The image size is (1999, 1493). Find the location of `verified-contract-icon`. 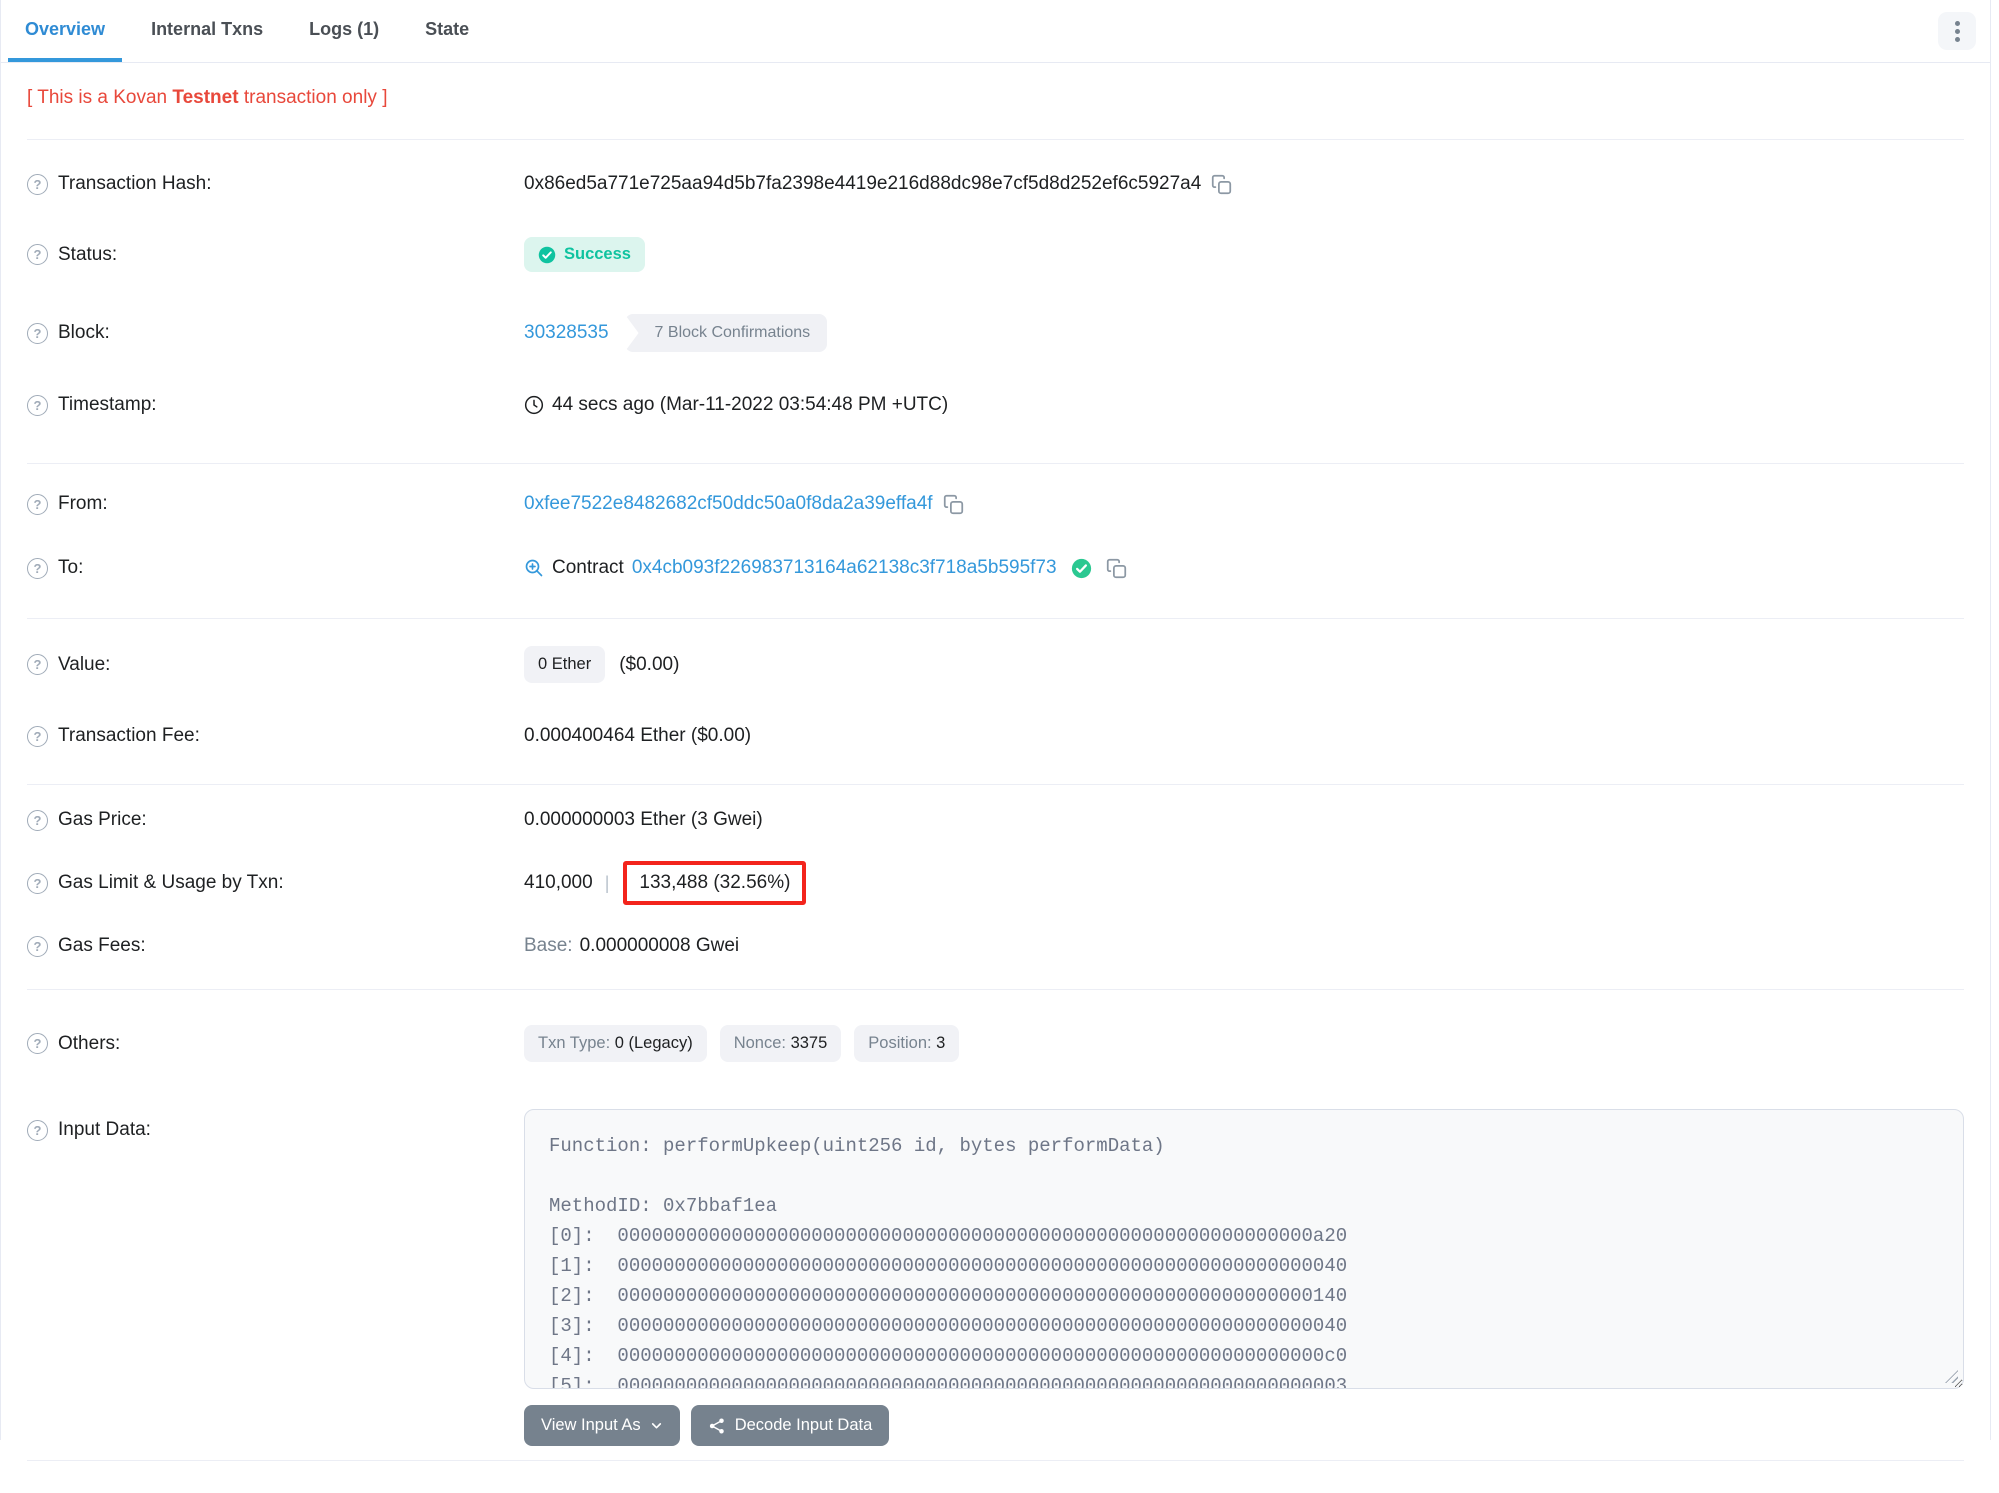

verified-contract-icon is located at coordinates (1081, 568).